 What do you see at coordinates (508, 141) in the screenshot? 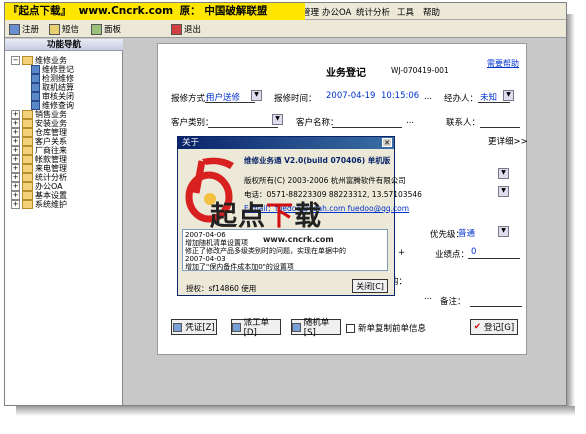
I see `details-link: 更详细>>` at bounding box center [508, 141].